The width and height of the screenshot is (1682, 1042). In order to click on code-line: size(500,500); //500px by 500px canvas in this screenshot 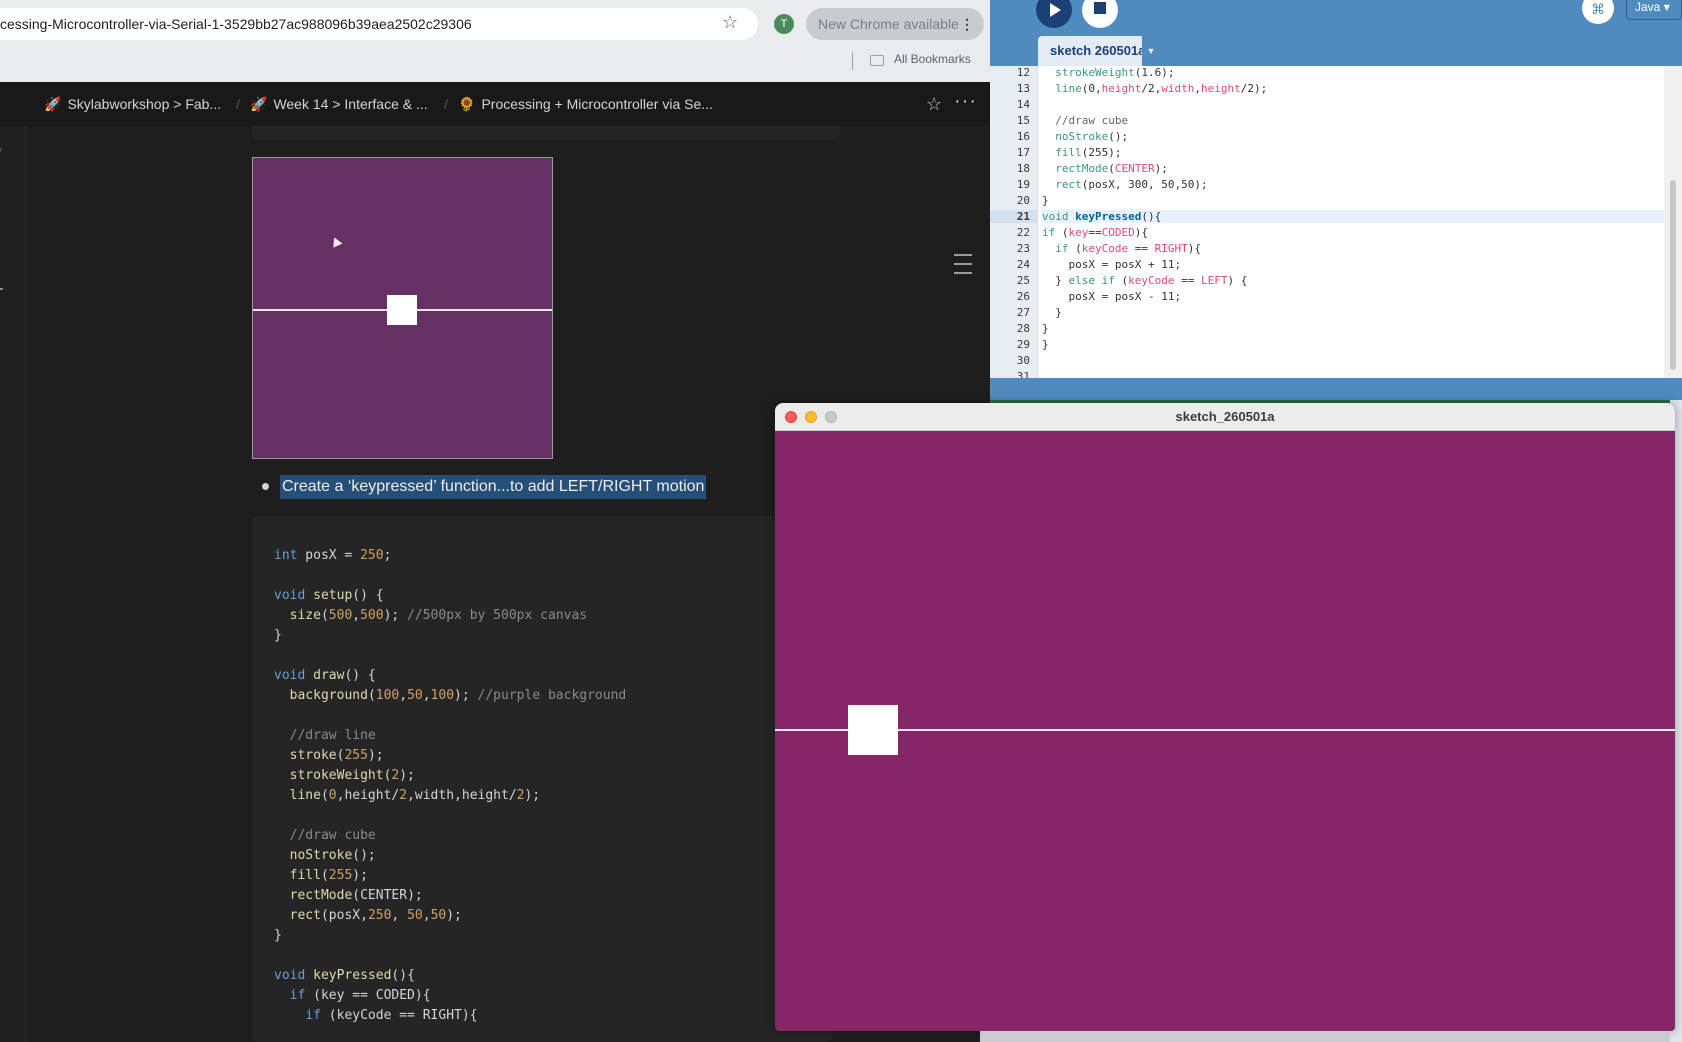, I will do `click(438, 615)`.